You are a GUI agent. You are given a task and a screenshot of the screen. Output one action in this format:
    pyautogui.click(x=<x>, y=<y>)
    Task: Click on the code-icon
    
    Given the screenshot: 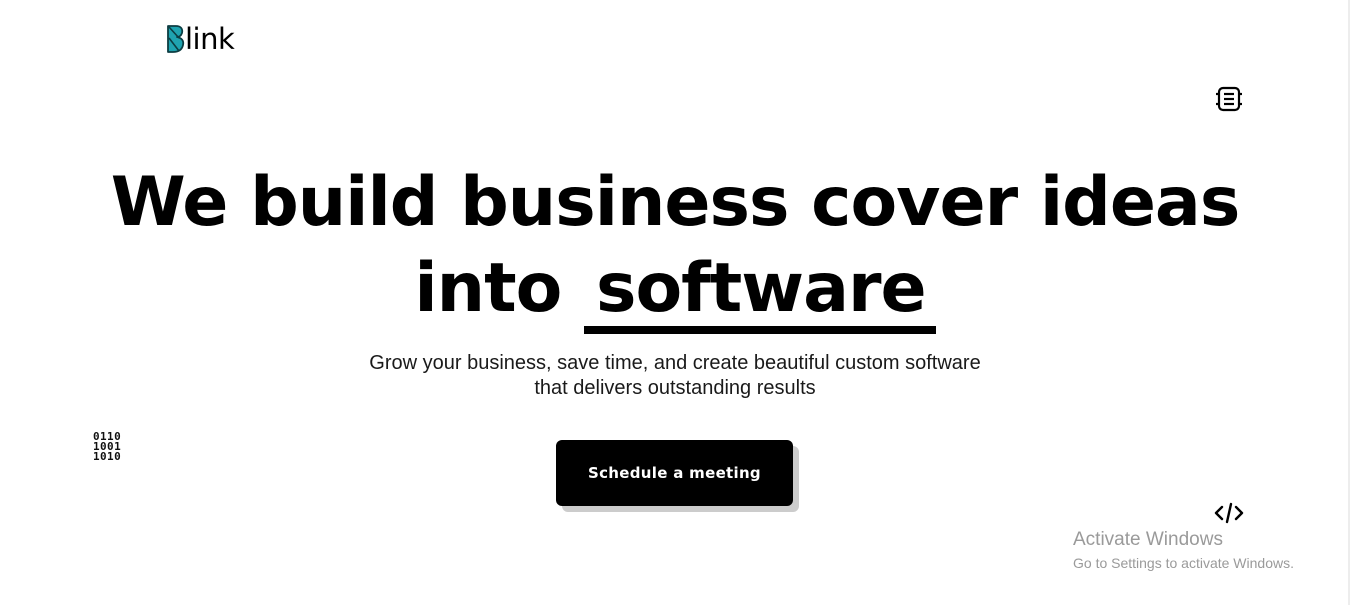 What is the action you would take?
    pyautogui.click(x=1229, y=513)
    